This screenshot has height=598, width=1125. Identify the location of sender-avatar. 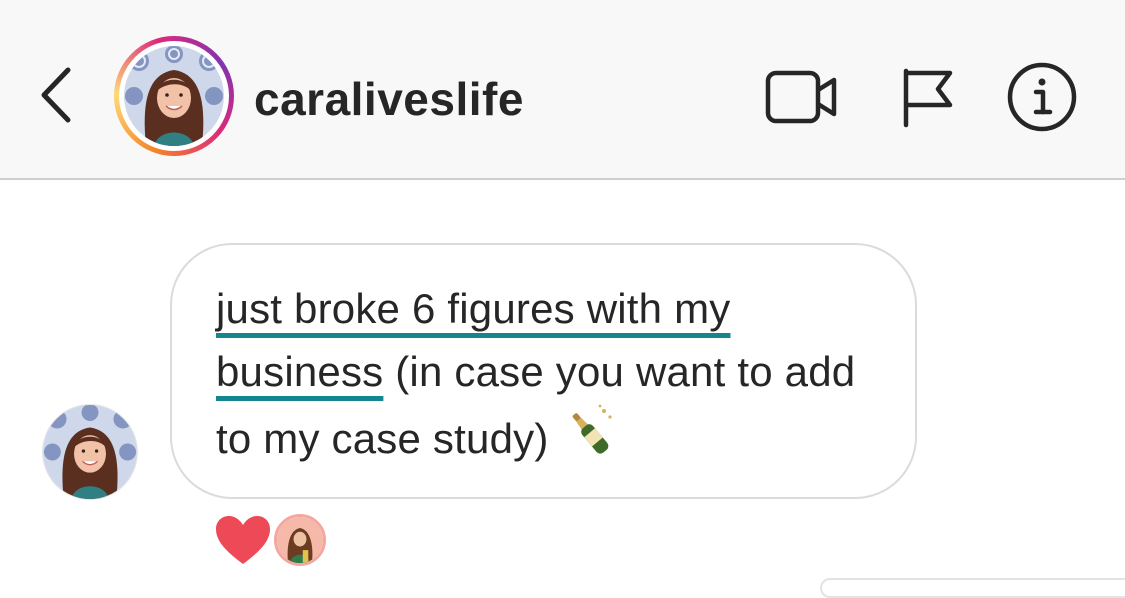
(90, 452).